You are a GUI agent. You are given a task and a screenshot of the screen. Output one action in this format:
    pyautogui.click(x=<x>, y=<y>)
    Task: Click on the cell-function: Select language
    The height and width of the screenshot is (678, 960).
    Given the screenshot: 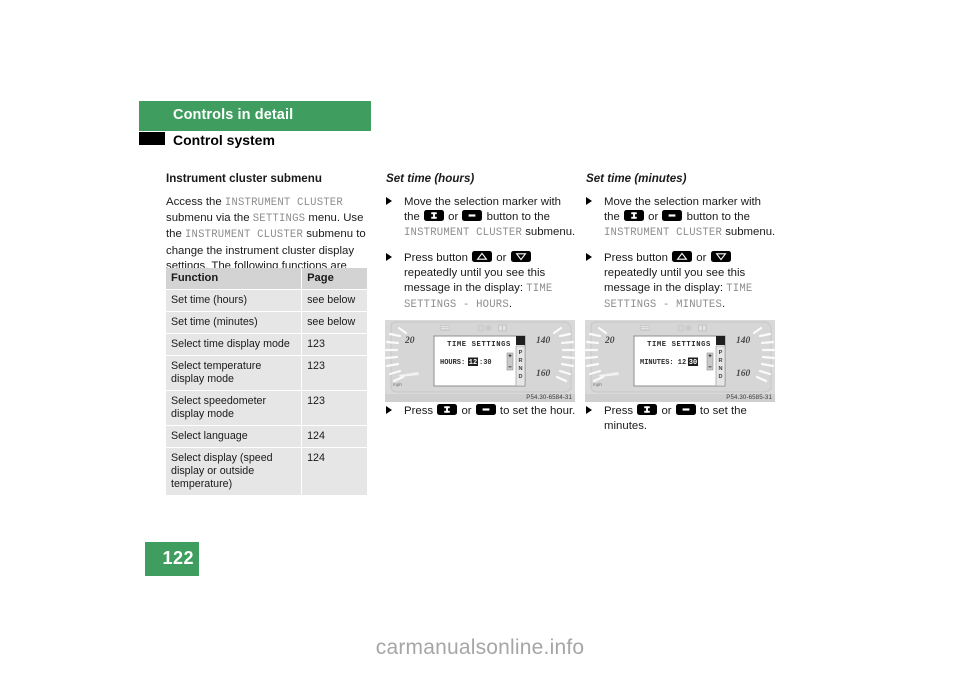 What is the action you would take?
    pyautogui.click(x=234, y=436)
    